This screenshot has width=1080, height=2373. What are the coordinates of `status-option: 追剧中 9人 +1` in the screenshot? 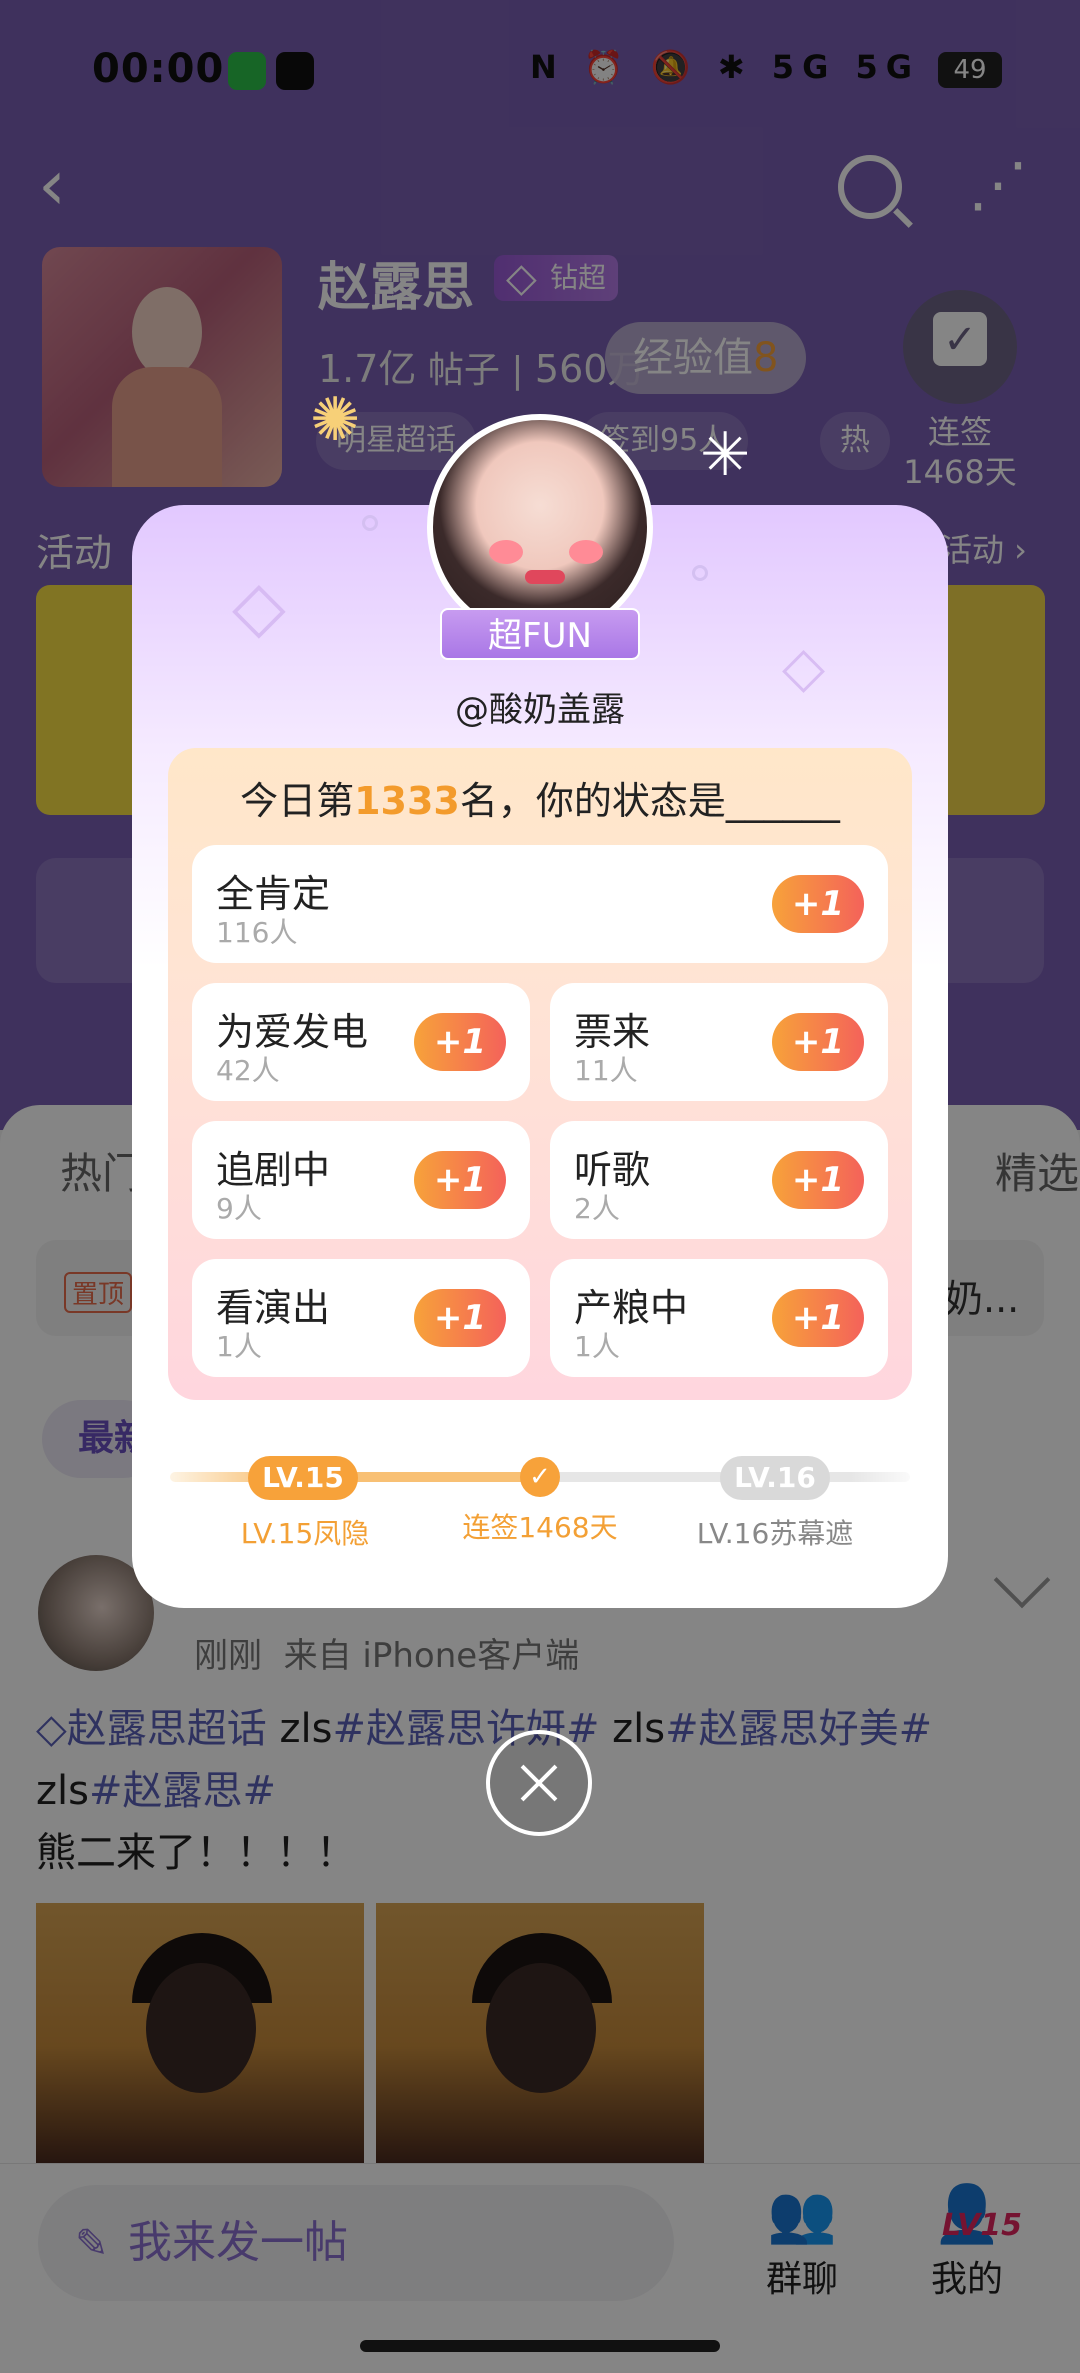 It's located at (361, 1180).